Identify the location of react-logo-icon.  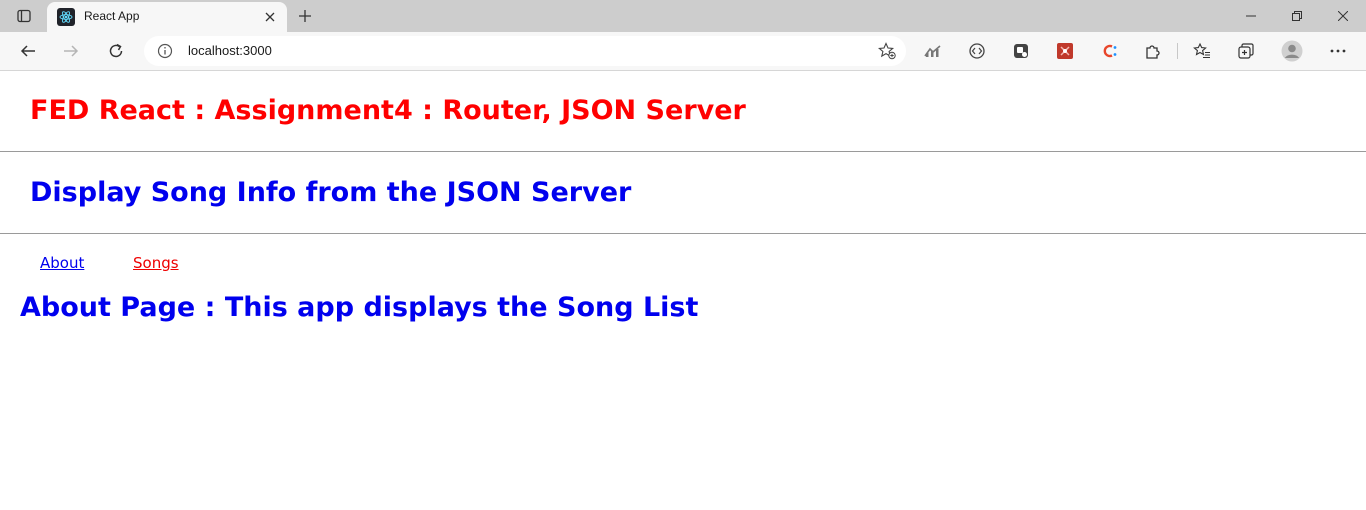
(66, 17).